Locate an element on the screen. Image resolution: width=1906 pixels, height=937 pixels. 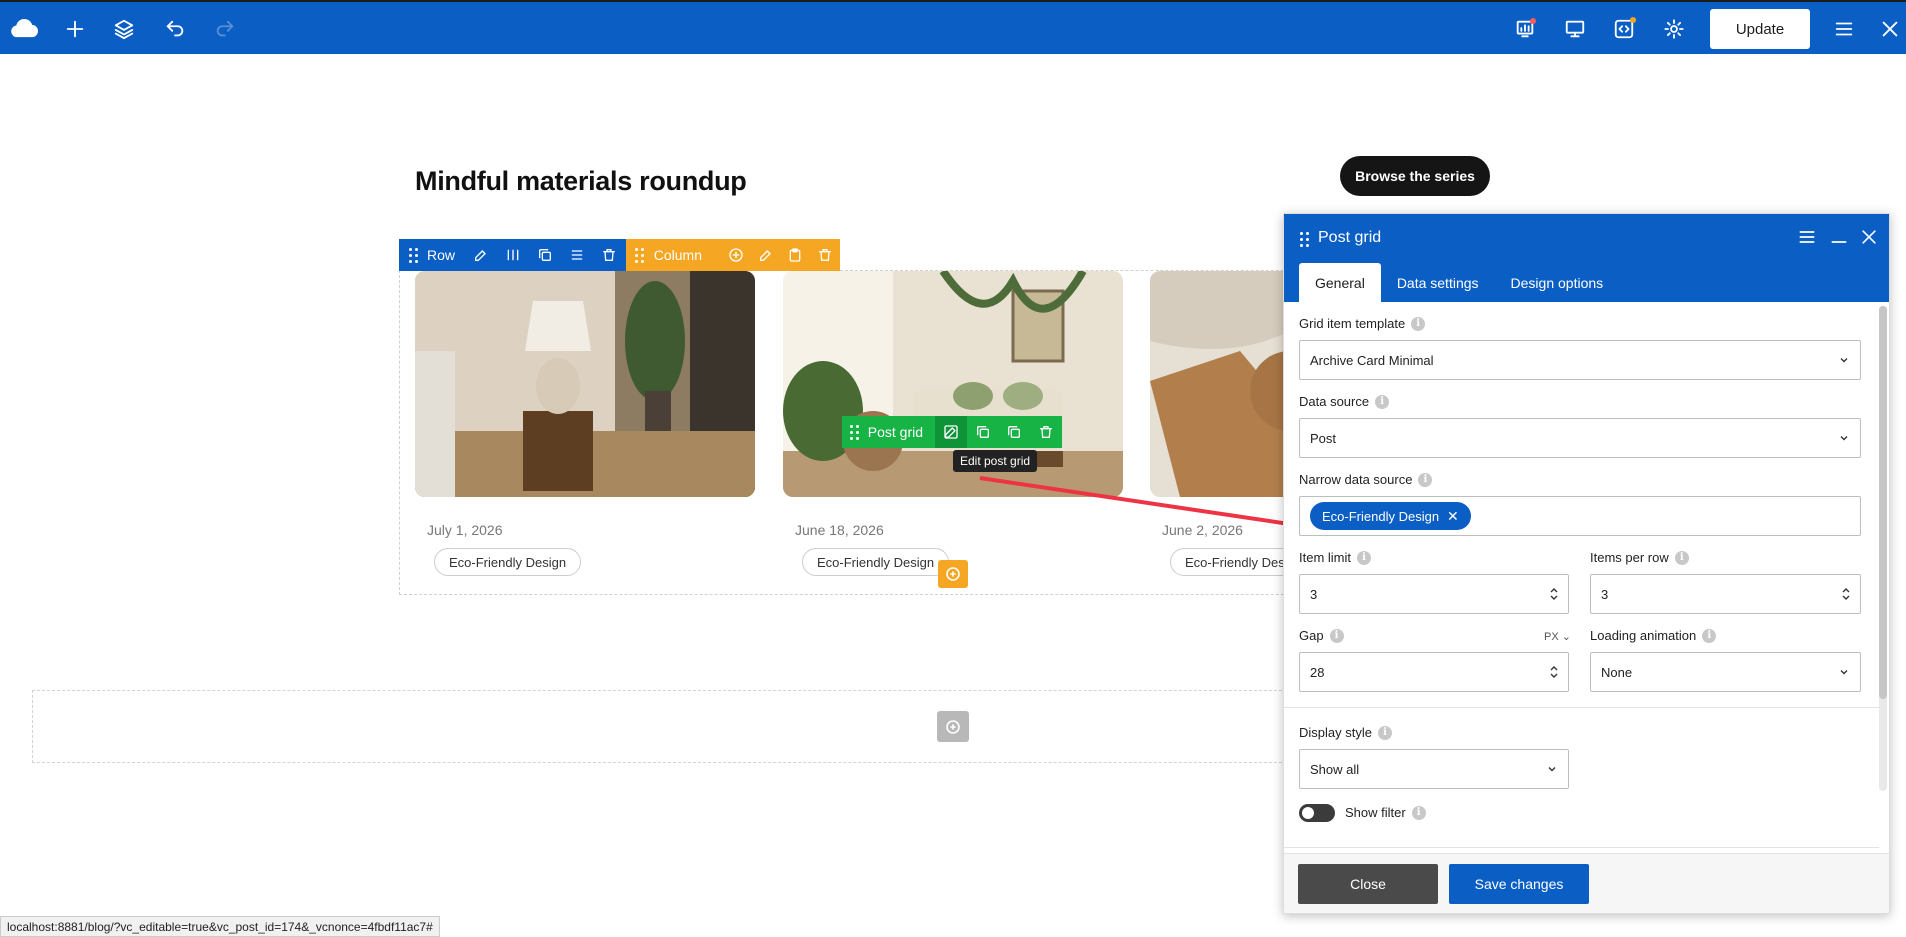
gap-label: Gap i is located at coordinates (1321, 635).